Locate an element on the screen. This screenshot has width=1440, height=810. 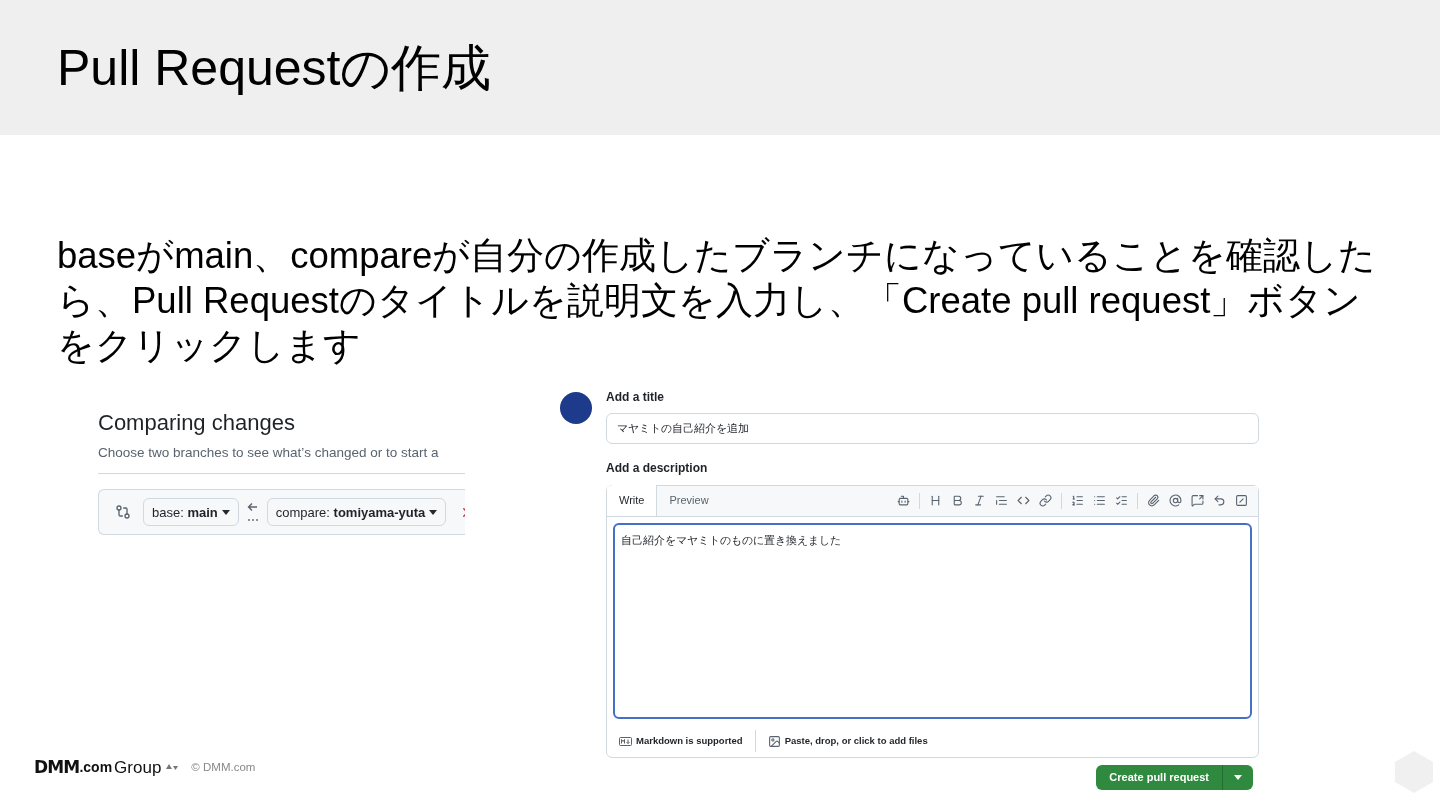
slash-command-icon is located at coordinates (1241, 500).